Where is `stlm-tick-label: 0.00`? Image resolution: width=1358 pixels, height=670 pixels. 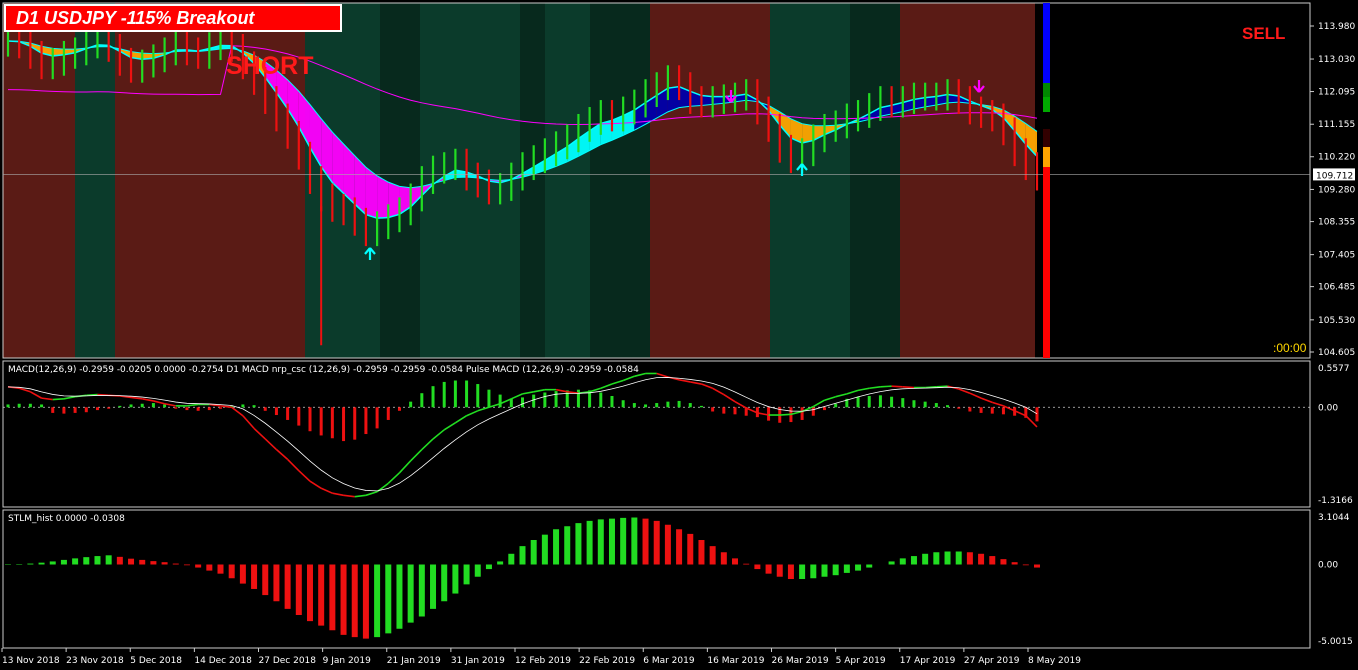
stlm-tick-label: 0.00 is located at coordinates (1328, 565).